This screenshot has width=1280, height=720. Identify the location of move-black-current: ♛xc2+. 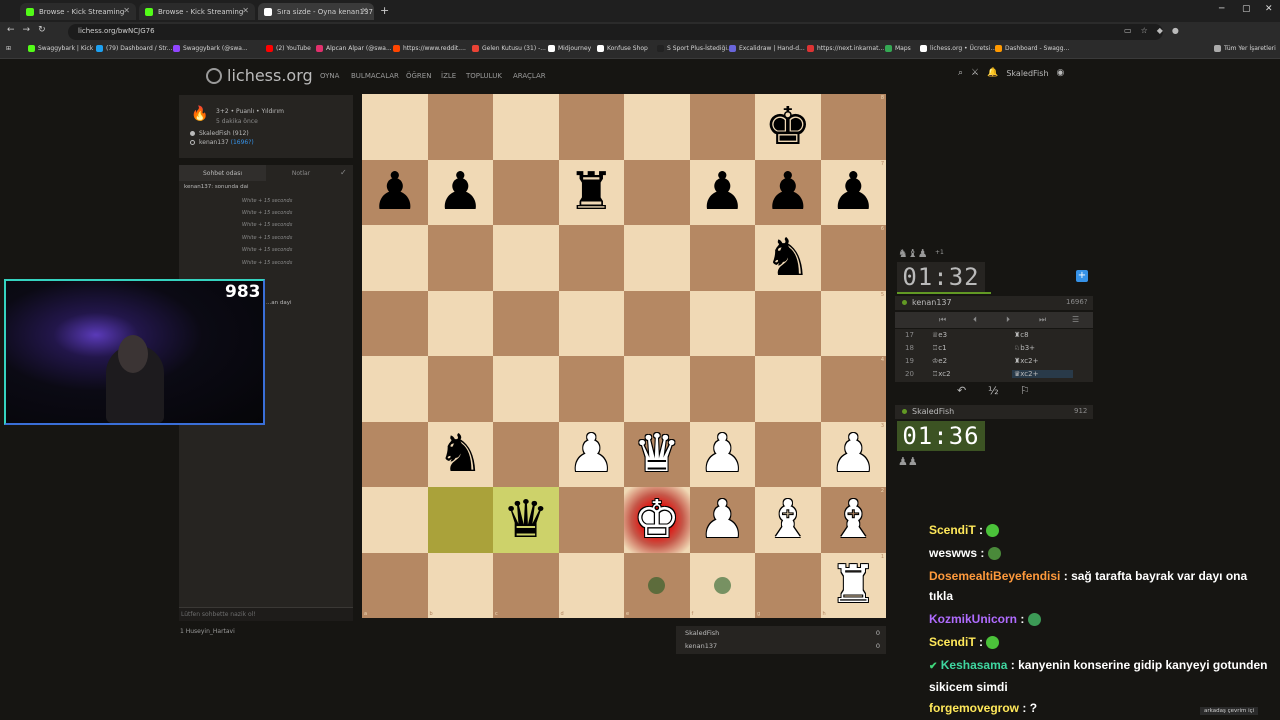
(1043, 374).